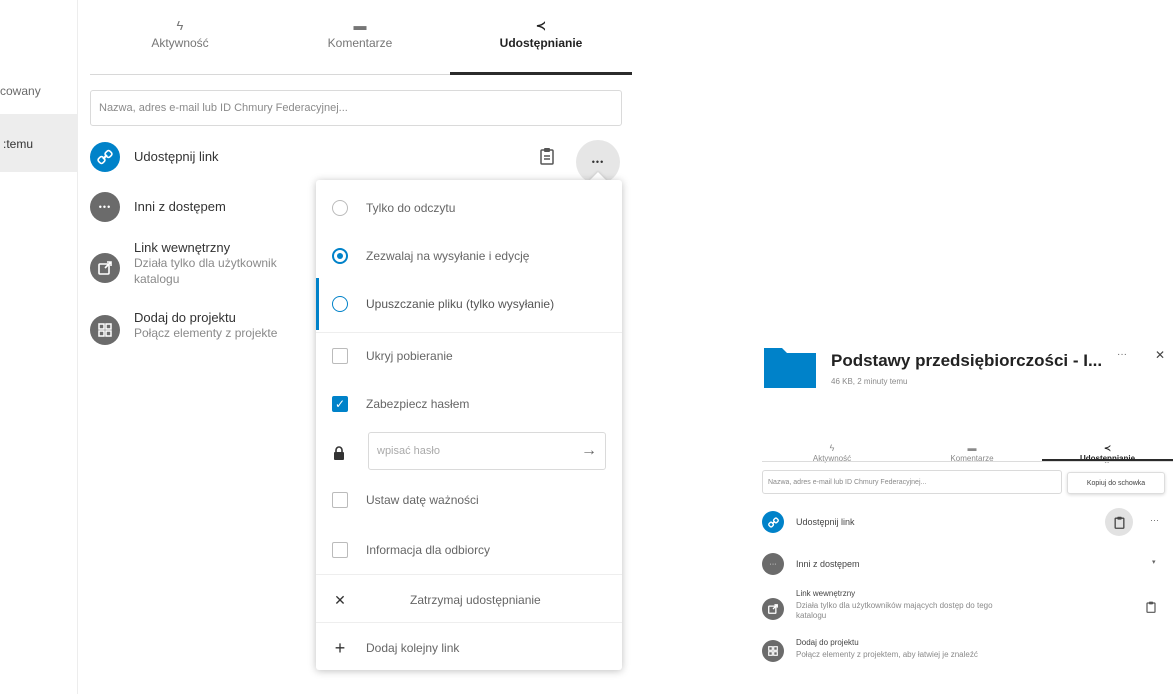 This screenshot has height=694, width=1173. I want to click on internal-link-sub2: katalogu, so click(157, 279).